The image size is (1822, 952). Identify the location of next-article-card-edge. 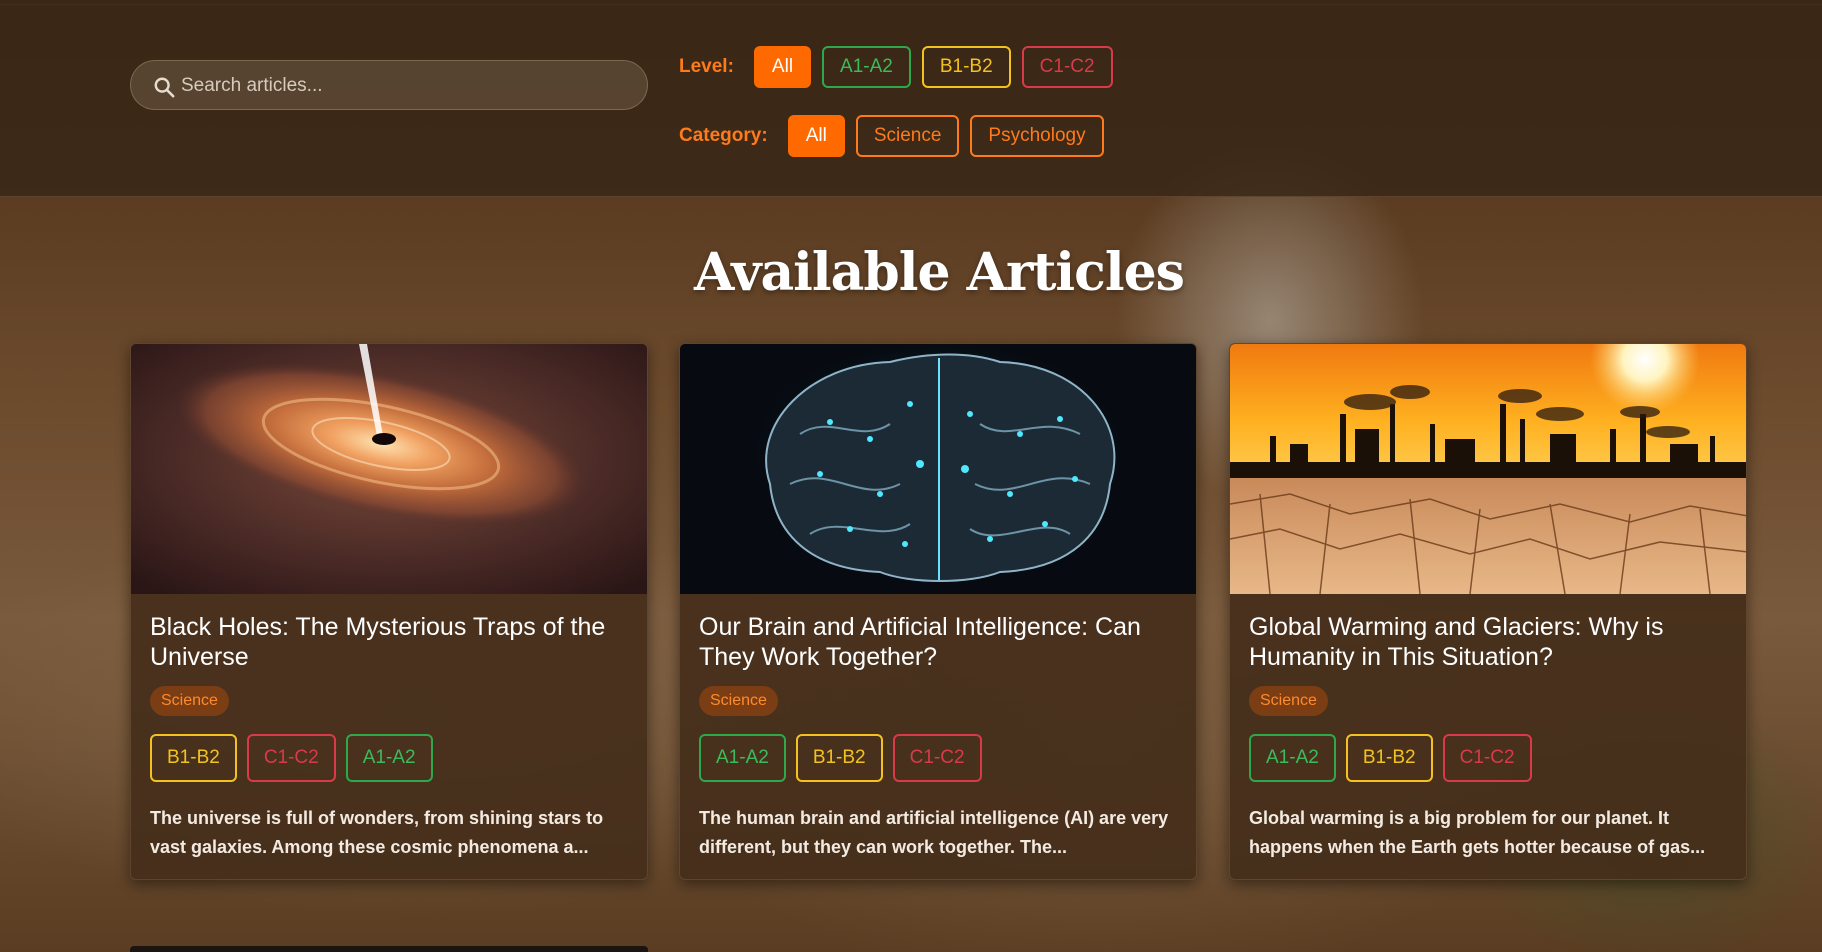
(389, 949).